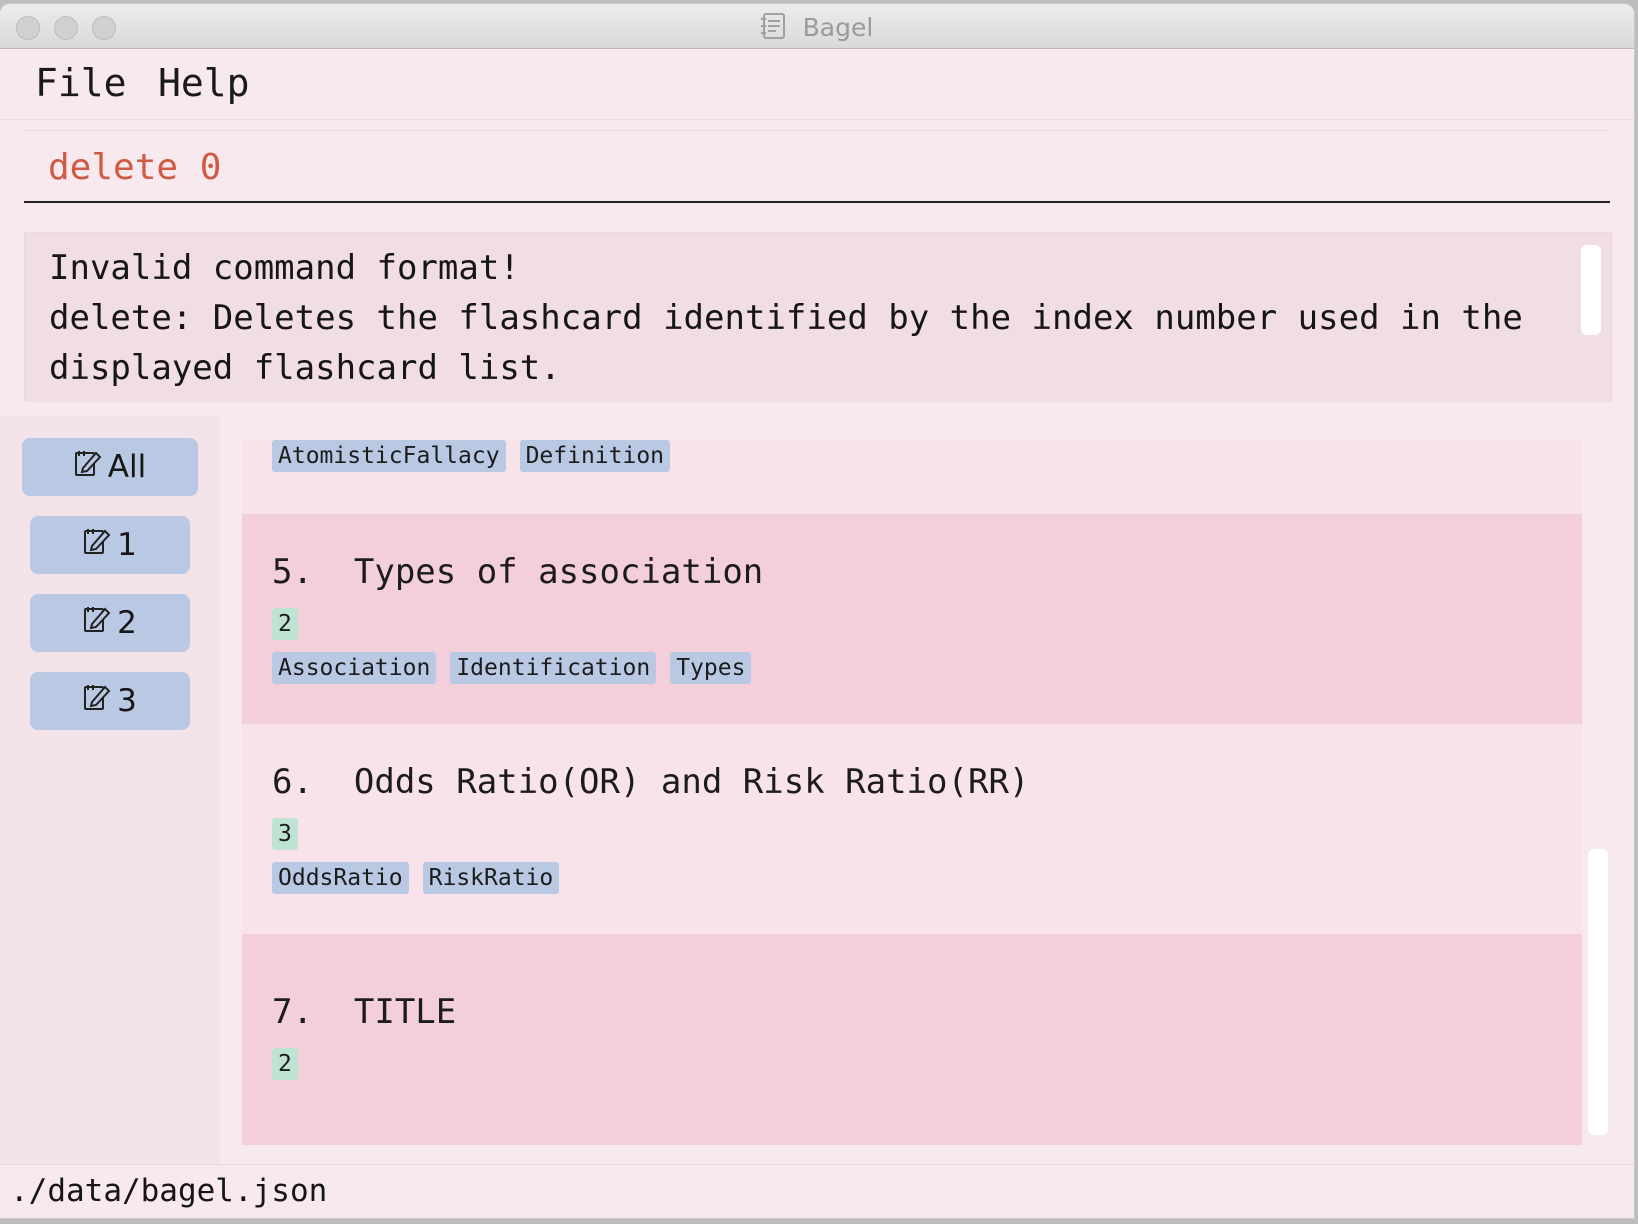  What do you see at coordinates (110, 791) in the screenshot?
I see `flashcard-set-sidebar: All 1 2 3` at bounding box center [110, 791].